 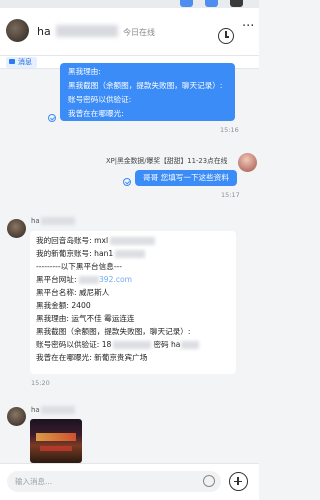 What do you see at coordinates (211, 3) in the screenshot?
I see `history-icon` at bounding box center [211, 3].